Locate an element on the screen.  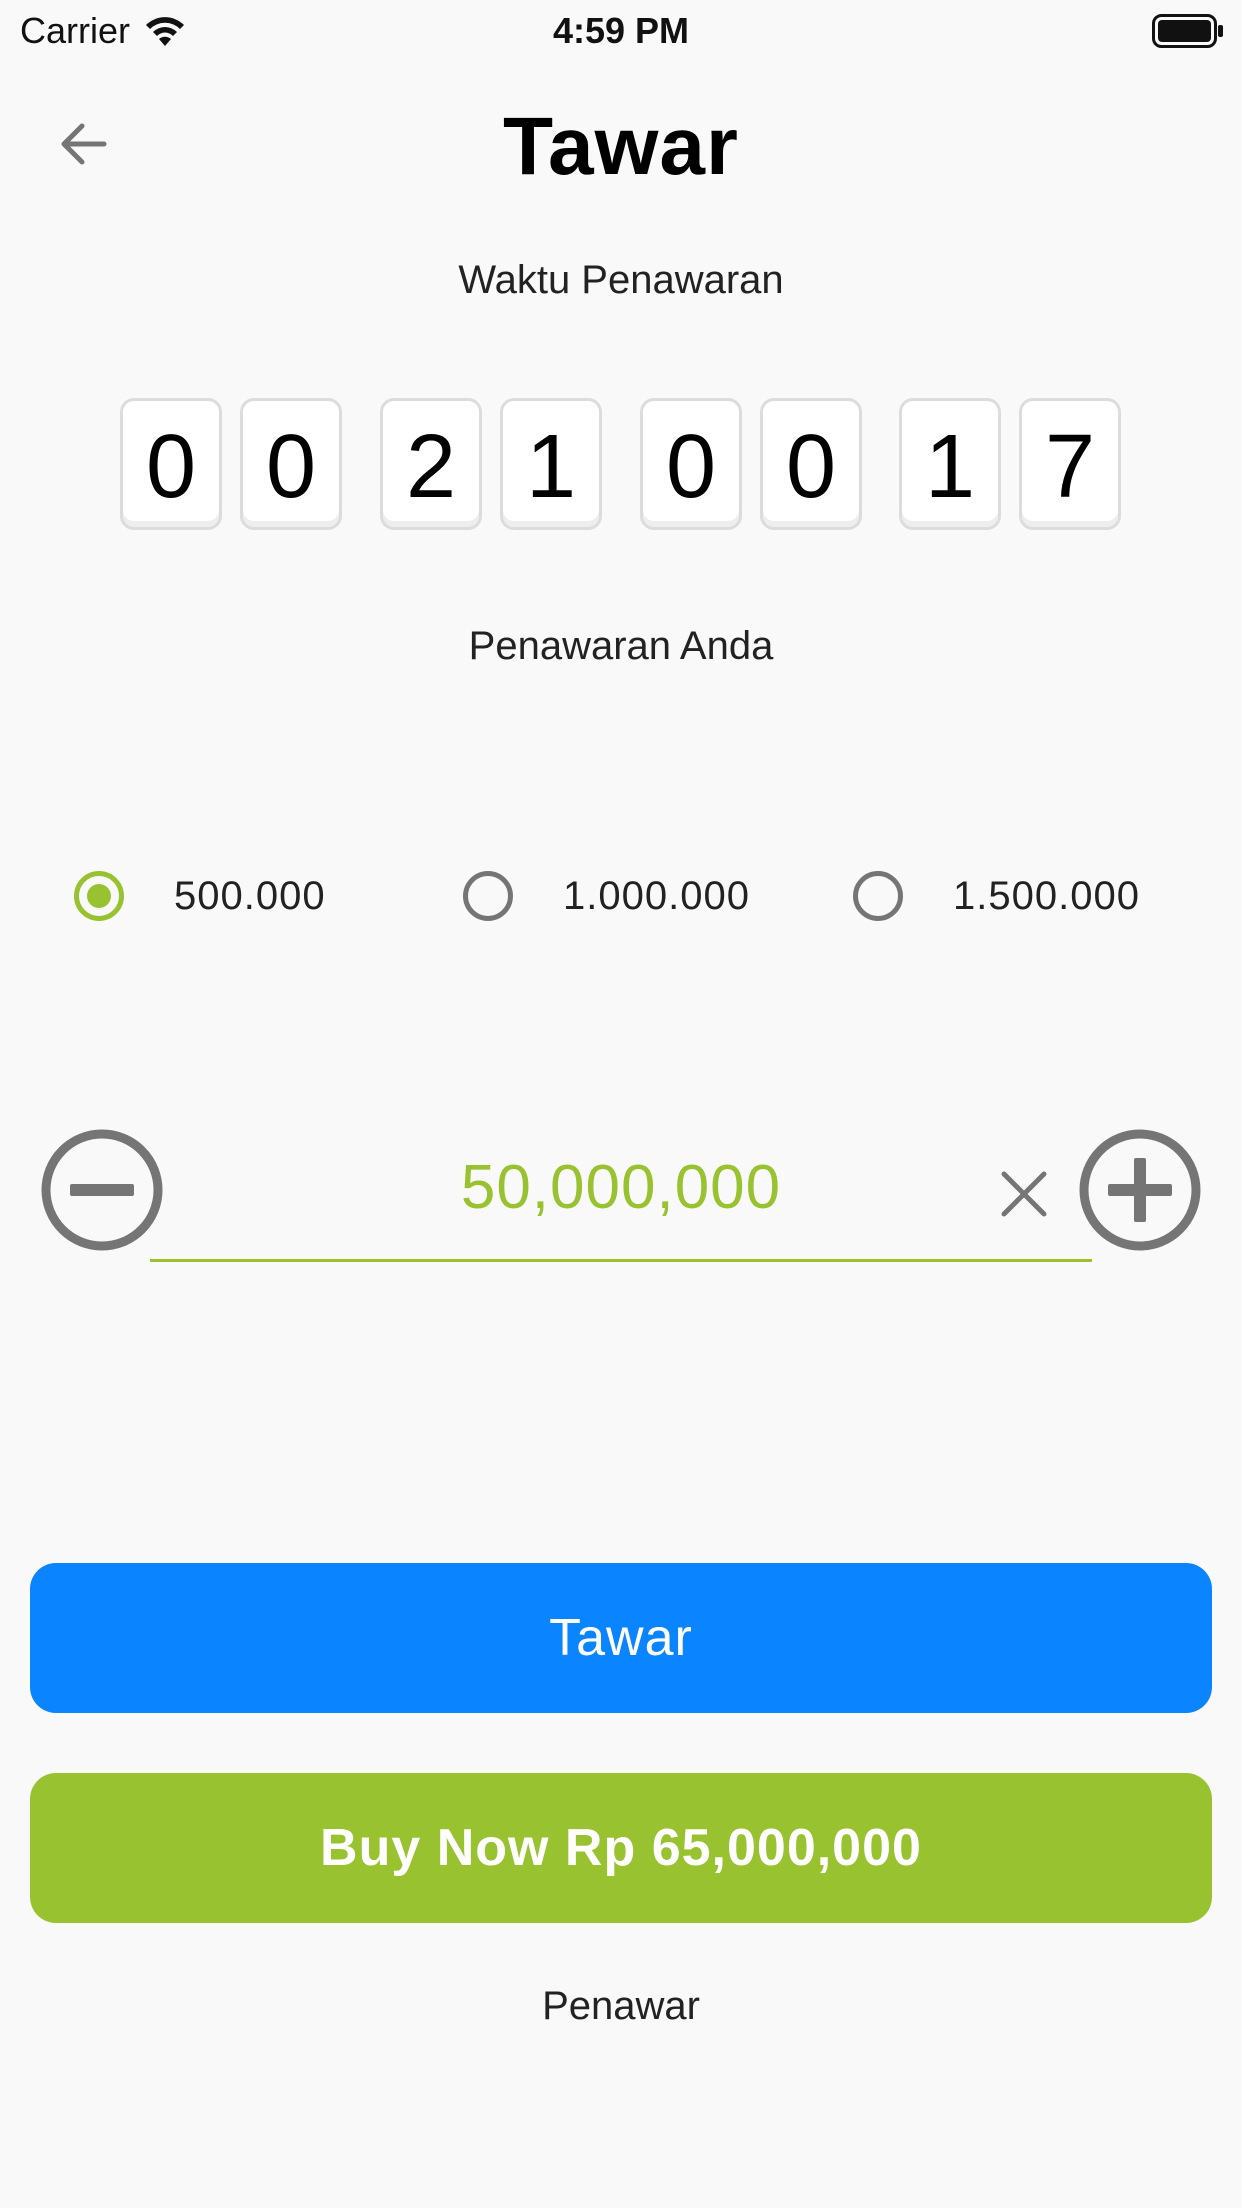
status-time: 4:59 PM is located at coordinates (621, 30).